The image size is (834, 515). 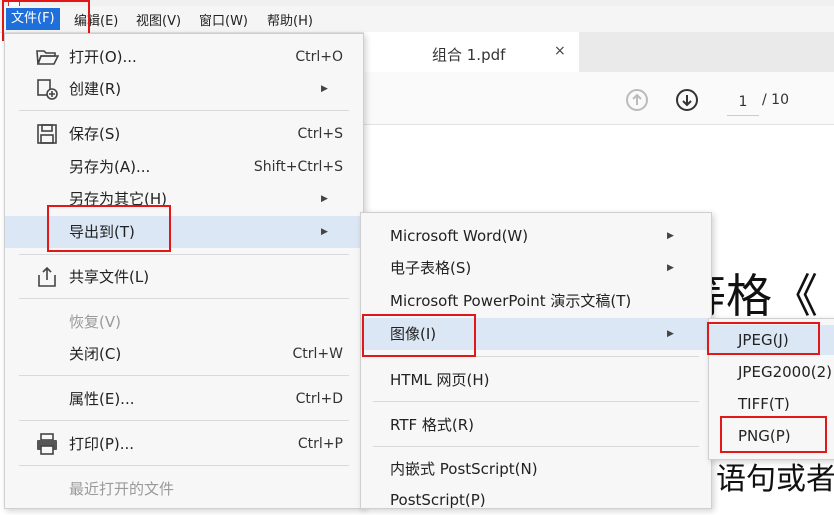 What do you see at coordinates (184, 444) in the screenshot?
I see `menu-item-print: 打印(P)... Ctrl+P` at bounding box center [184, 444].